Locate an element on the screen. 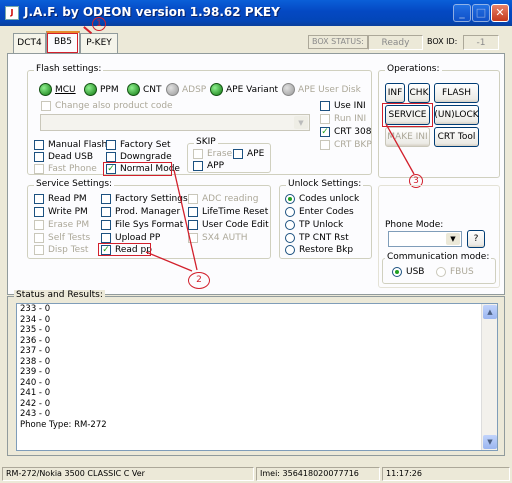  results-scrollbar: ▲ ▼ is located at coordinates (489, 377).